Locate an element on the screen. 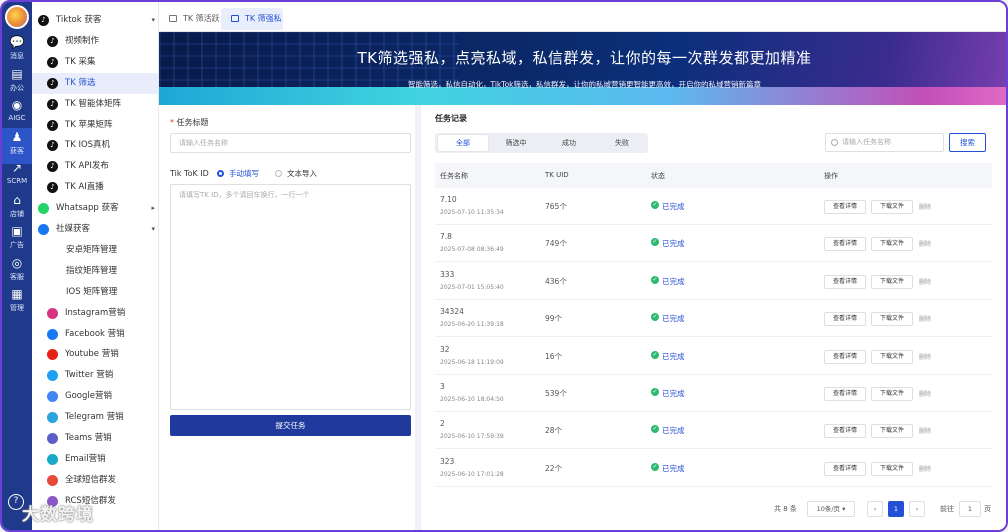 The image size is (1008, 532). task-name: 3 is located at coordinates (442, 386).